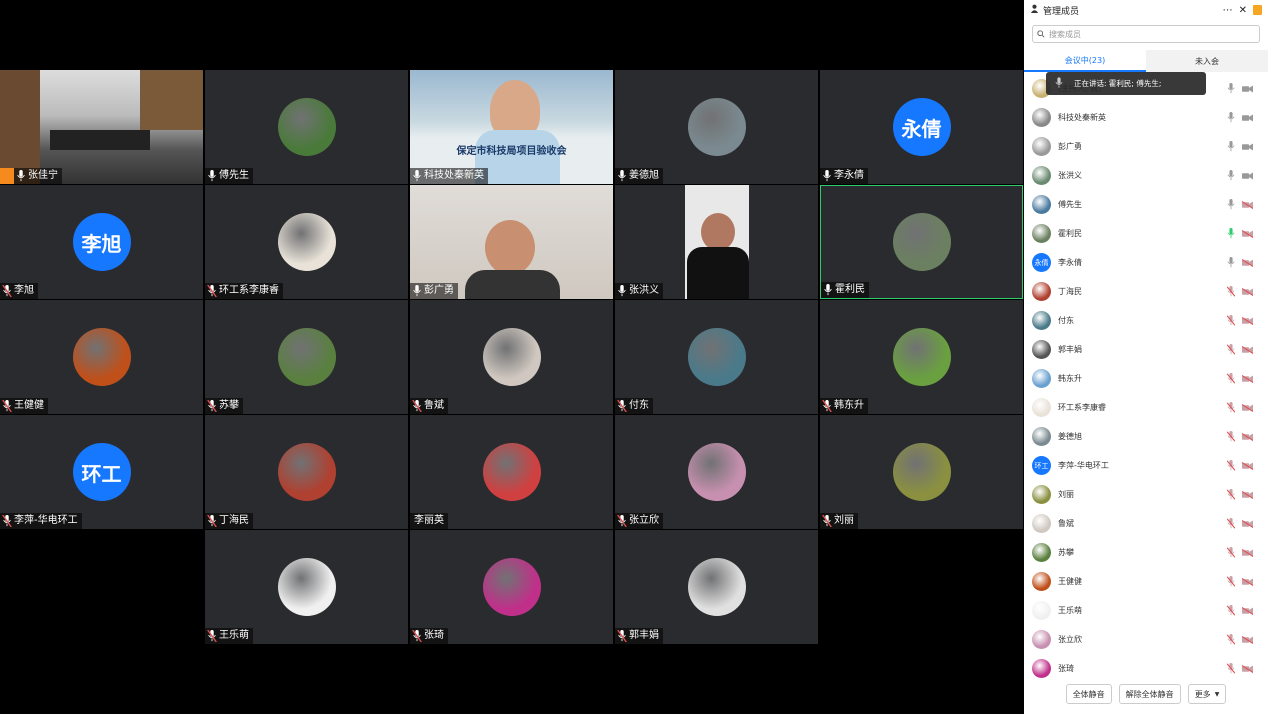 The image size is (1268, 714). What do you see at coordinates (1146, 407) in the screenshot?
I see `member-row: 环工系李康睿` at bounding box center [1146, 407].